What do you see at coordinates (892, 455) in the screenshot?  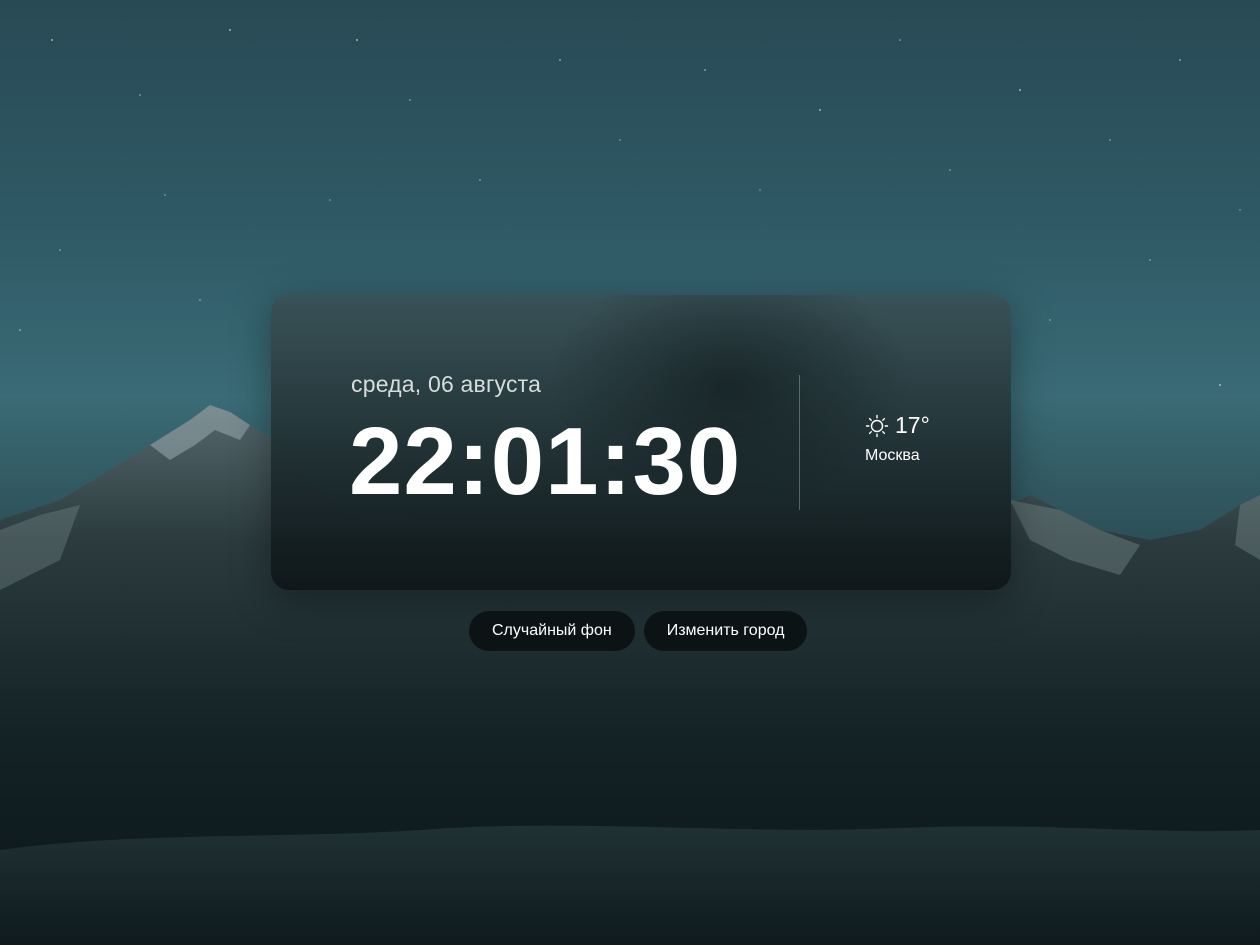 I see `city-name: Москва` at bounding box center [892, 455].